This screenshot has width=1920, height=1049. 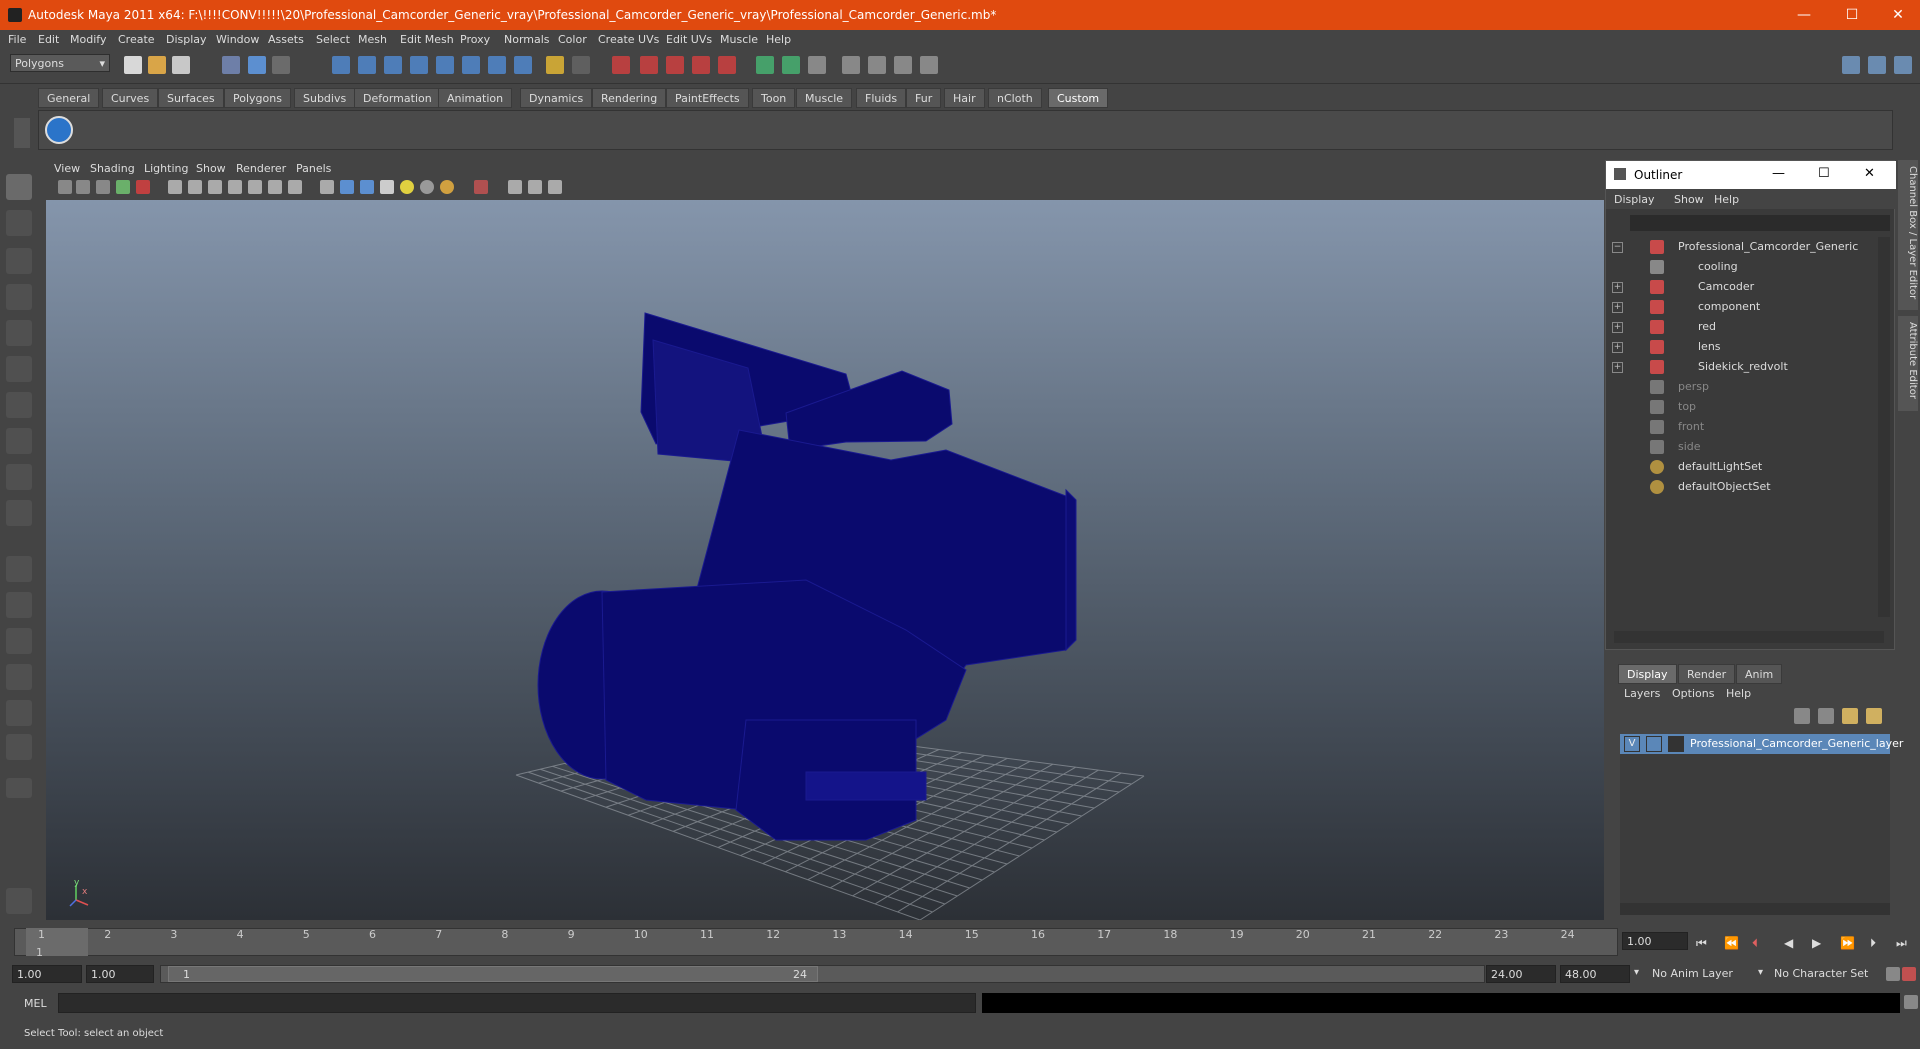 What do you see at coordinates (649, 65) in the screenshot?
I see `magnet-curve-icon` at bounding box center [649, 65].